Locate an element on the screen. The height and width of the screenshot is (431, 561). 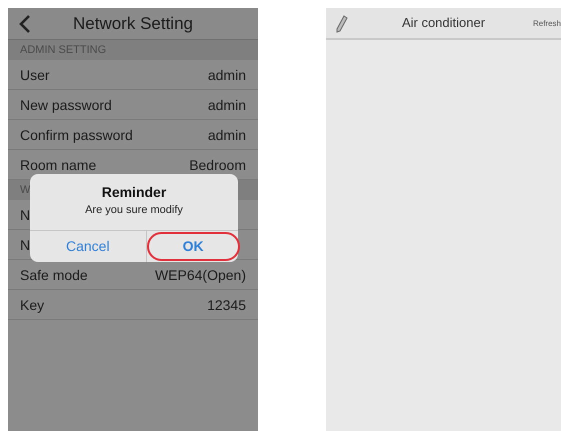
setting-label: Confirm password is located at coordinates (76, 134).